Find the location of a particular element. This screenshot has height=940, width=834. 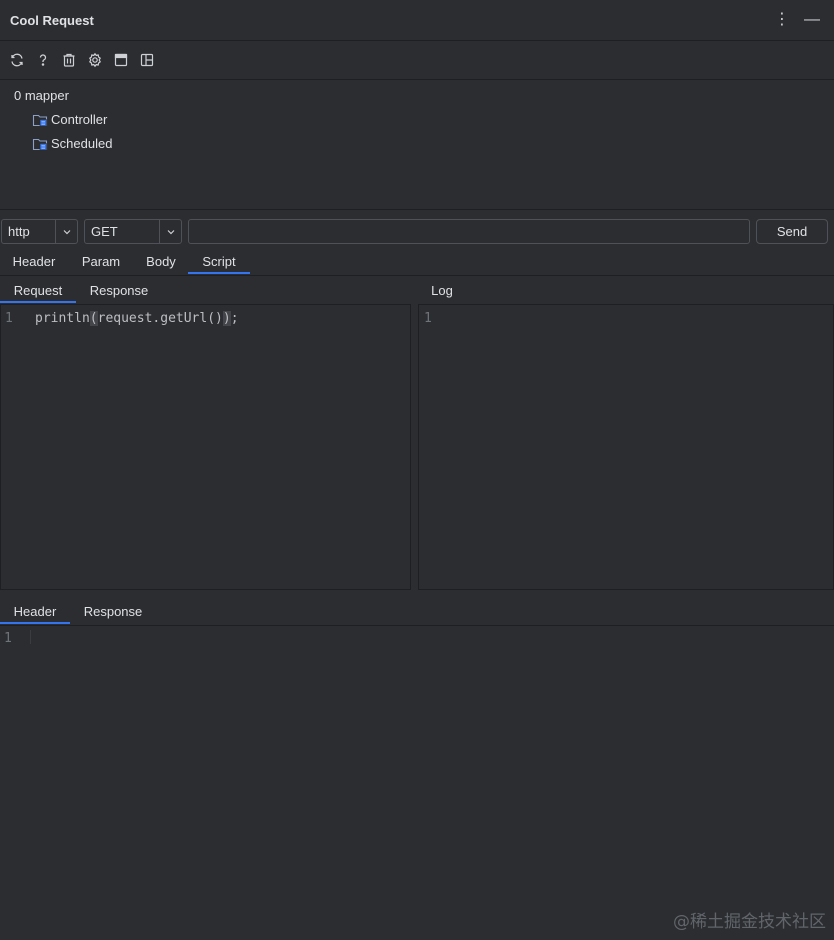

request-bar: http GET Send is located at coordinates (417, 232).